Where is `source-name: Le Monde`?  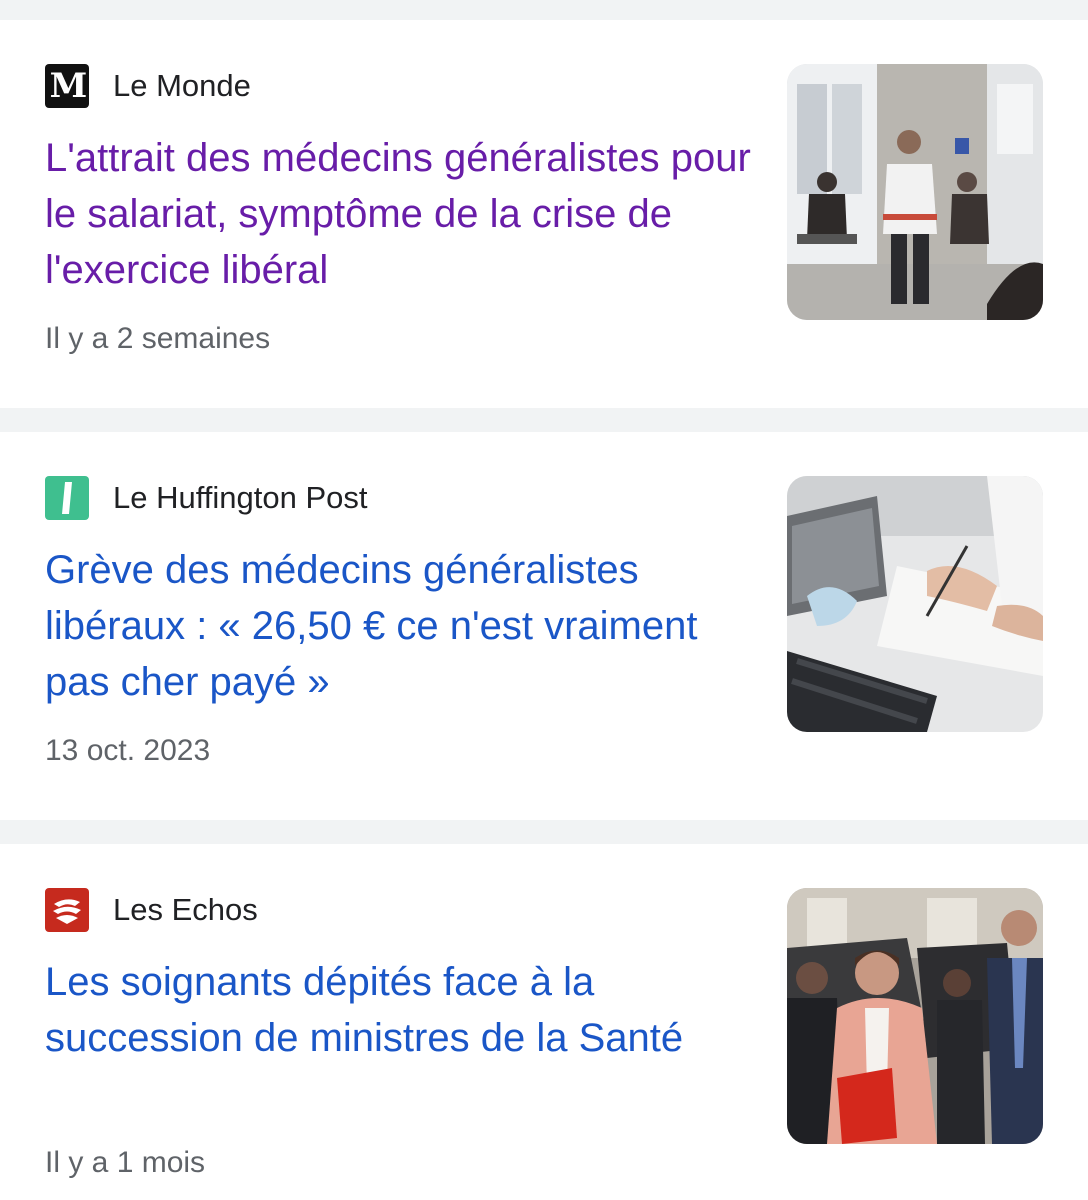 source-name: Le Monde is located at coordinates (182, 85).